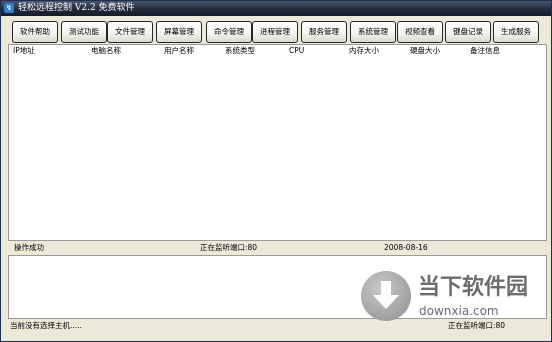 The image size is (552, 342). I want to click on test-function-button: 测试功能, so click(84, 32).